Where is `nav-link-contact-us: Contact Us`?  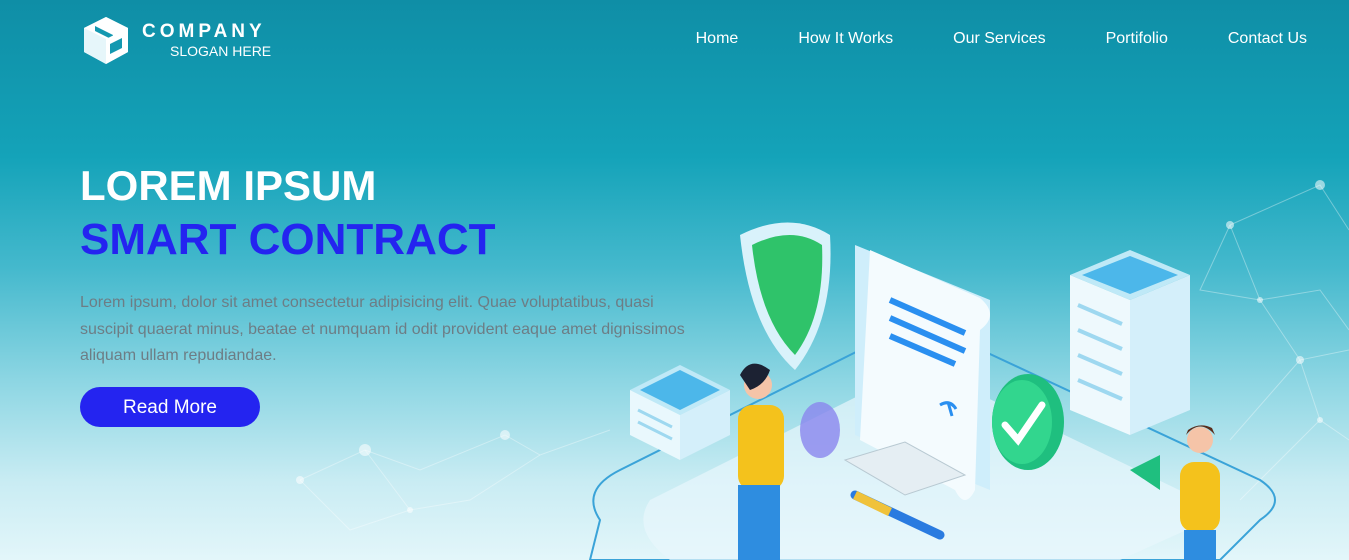
nav-link-contact-us: Contact Us is located at coordinates (1267, 39).